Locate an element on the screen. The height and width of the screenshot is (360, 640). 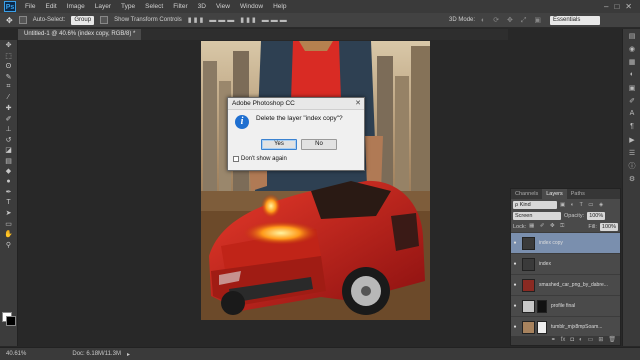
new-group-icon: ▭ is located at coordinates (591, 340).